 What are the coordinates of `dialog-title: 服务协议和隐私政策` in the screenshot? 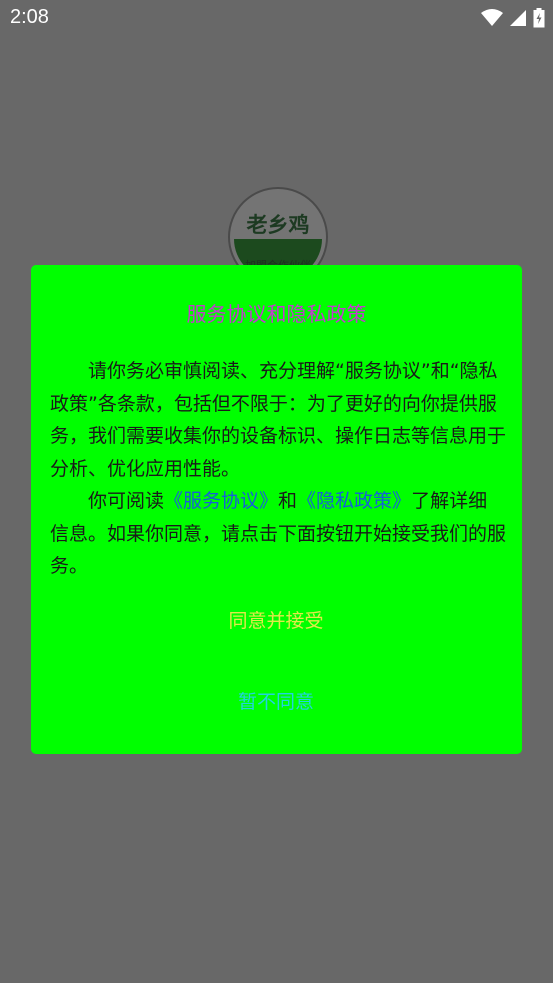 It's located at (276, 314).